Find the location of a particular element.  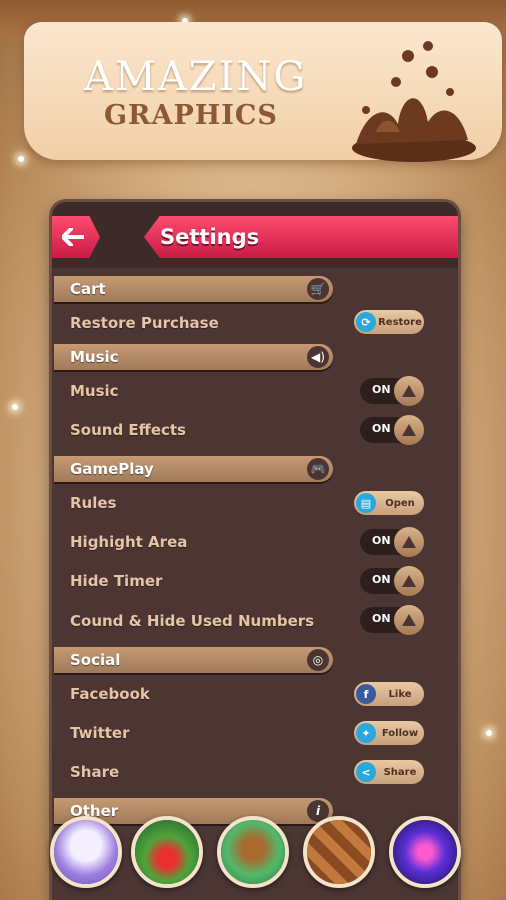

cart-icon: 🛒 is located at coordinates (318, 289).